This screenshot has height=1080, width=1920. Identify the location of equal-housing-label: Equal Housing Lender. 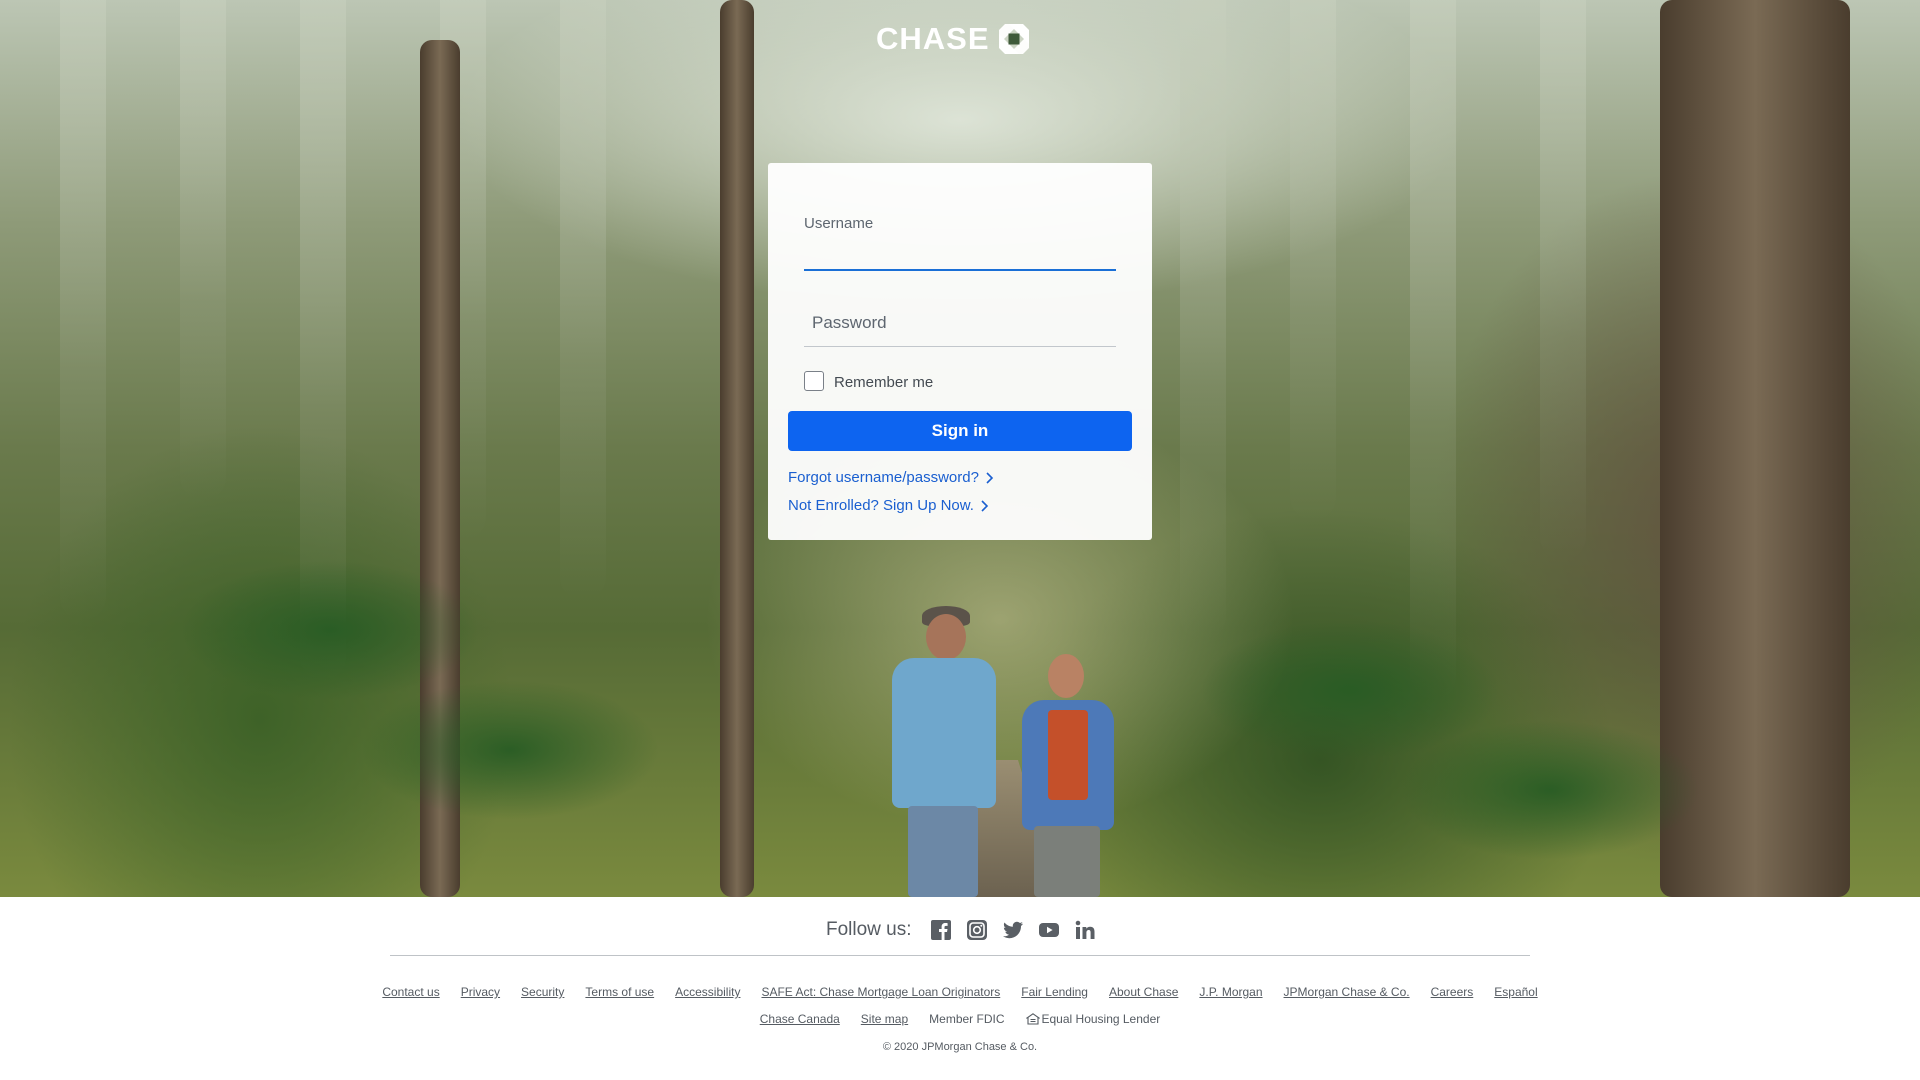
(1101, 1019).